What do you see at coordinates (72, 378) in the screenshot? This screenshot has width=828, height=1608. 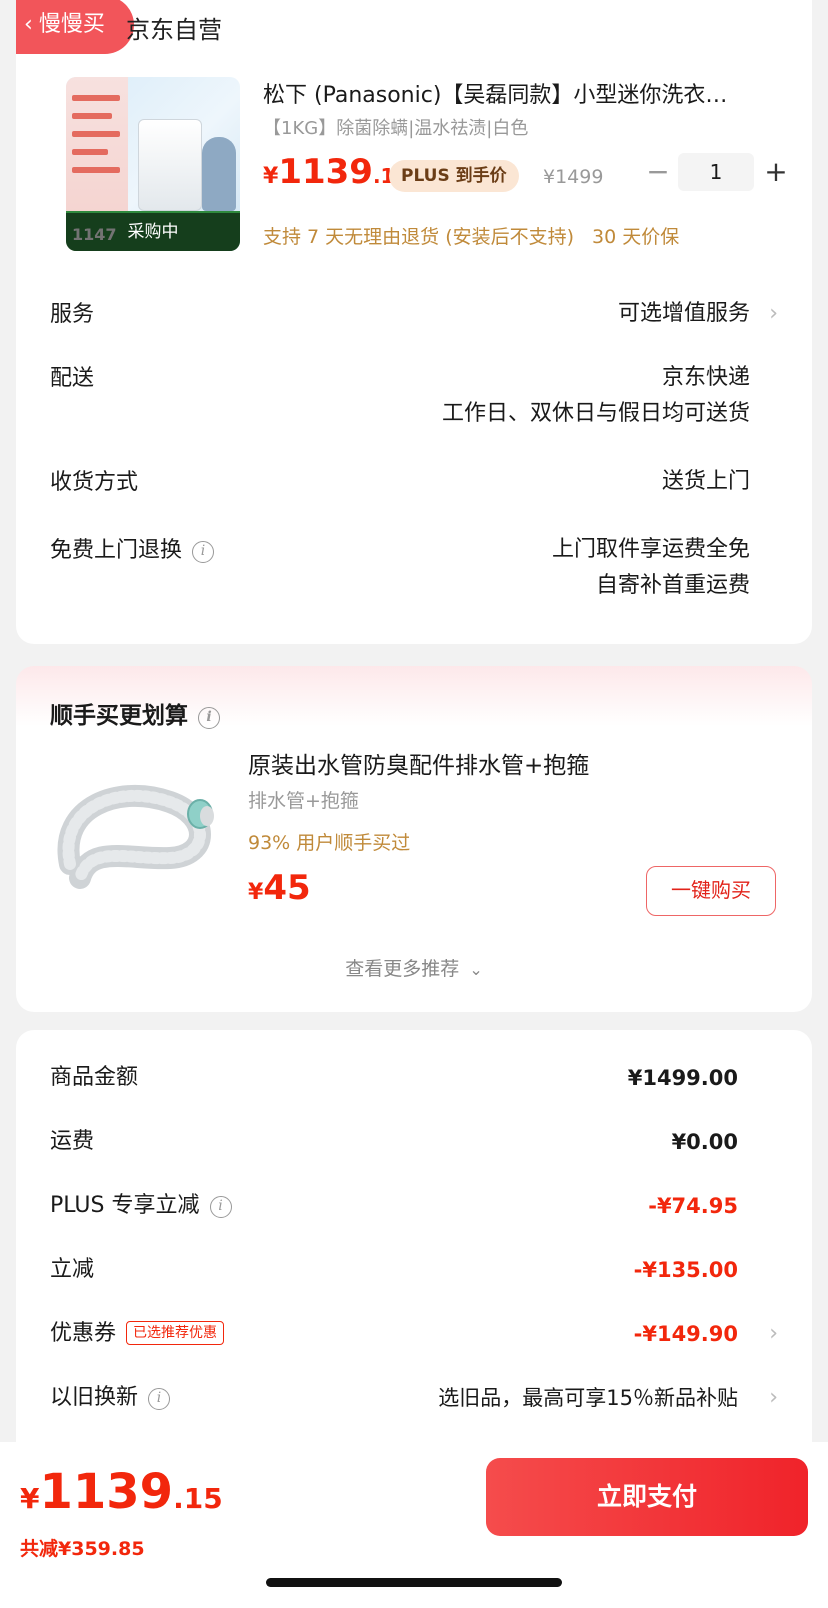 I see `delivery-label: 配送` at bounding box center [72, 378].